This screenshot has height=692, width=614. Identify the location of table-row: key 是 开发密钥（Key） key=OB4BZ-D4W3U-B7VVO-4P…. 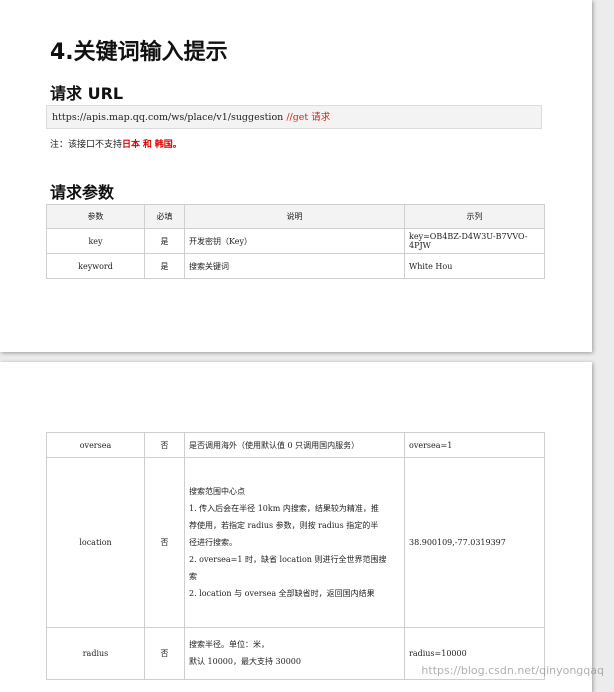
(295, 241).